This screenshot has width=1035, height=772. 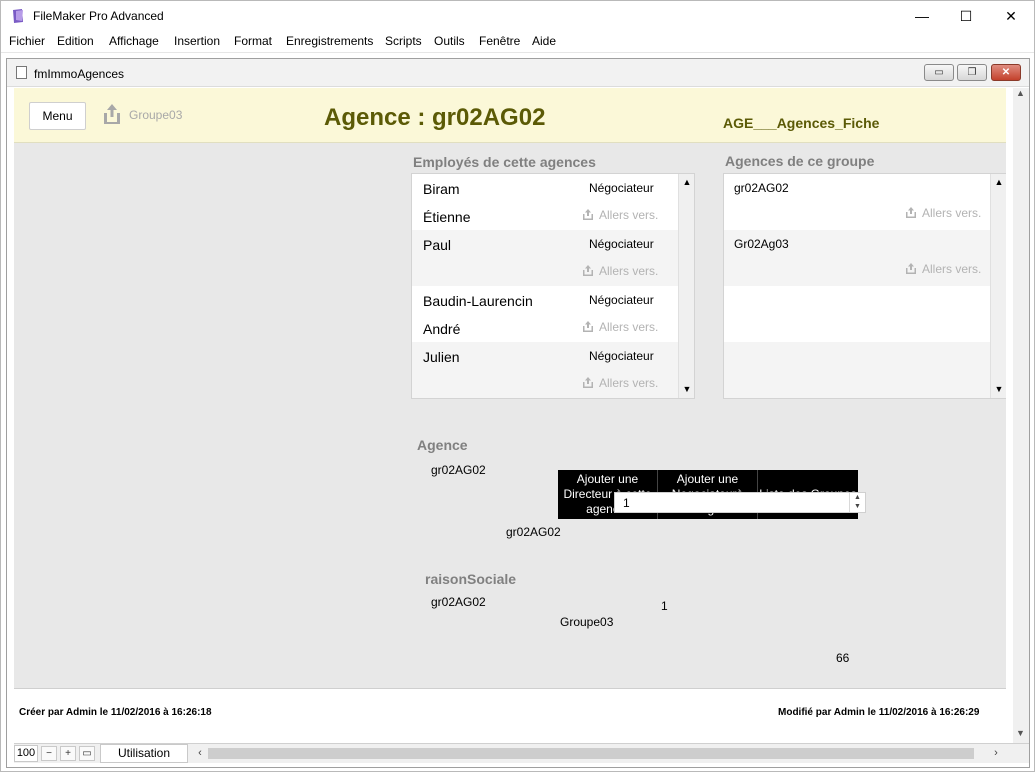 What do you see at coordinates (586, 622) in the screenshot?
I see `group-value: Groupe03` at bounding box center [586, 622].